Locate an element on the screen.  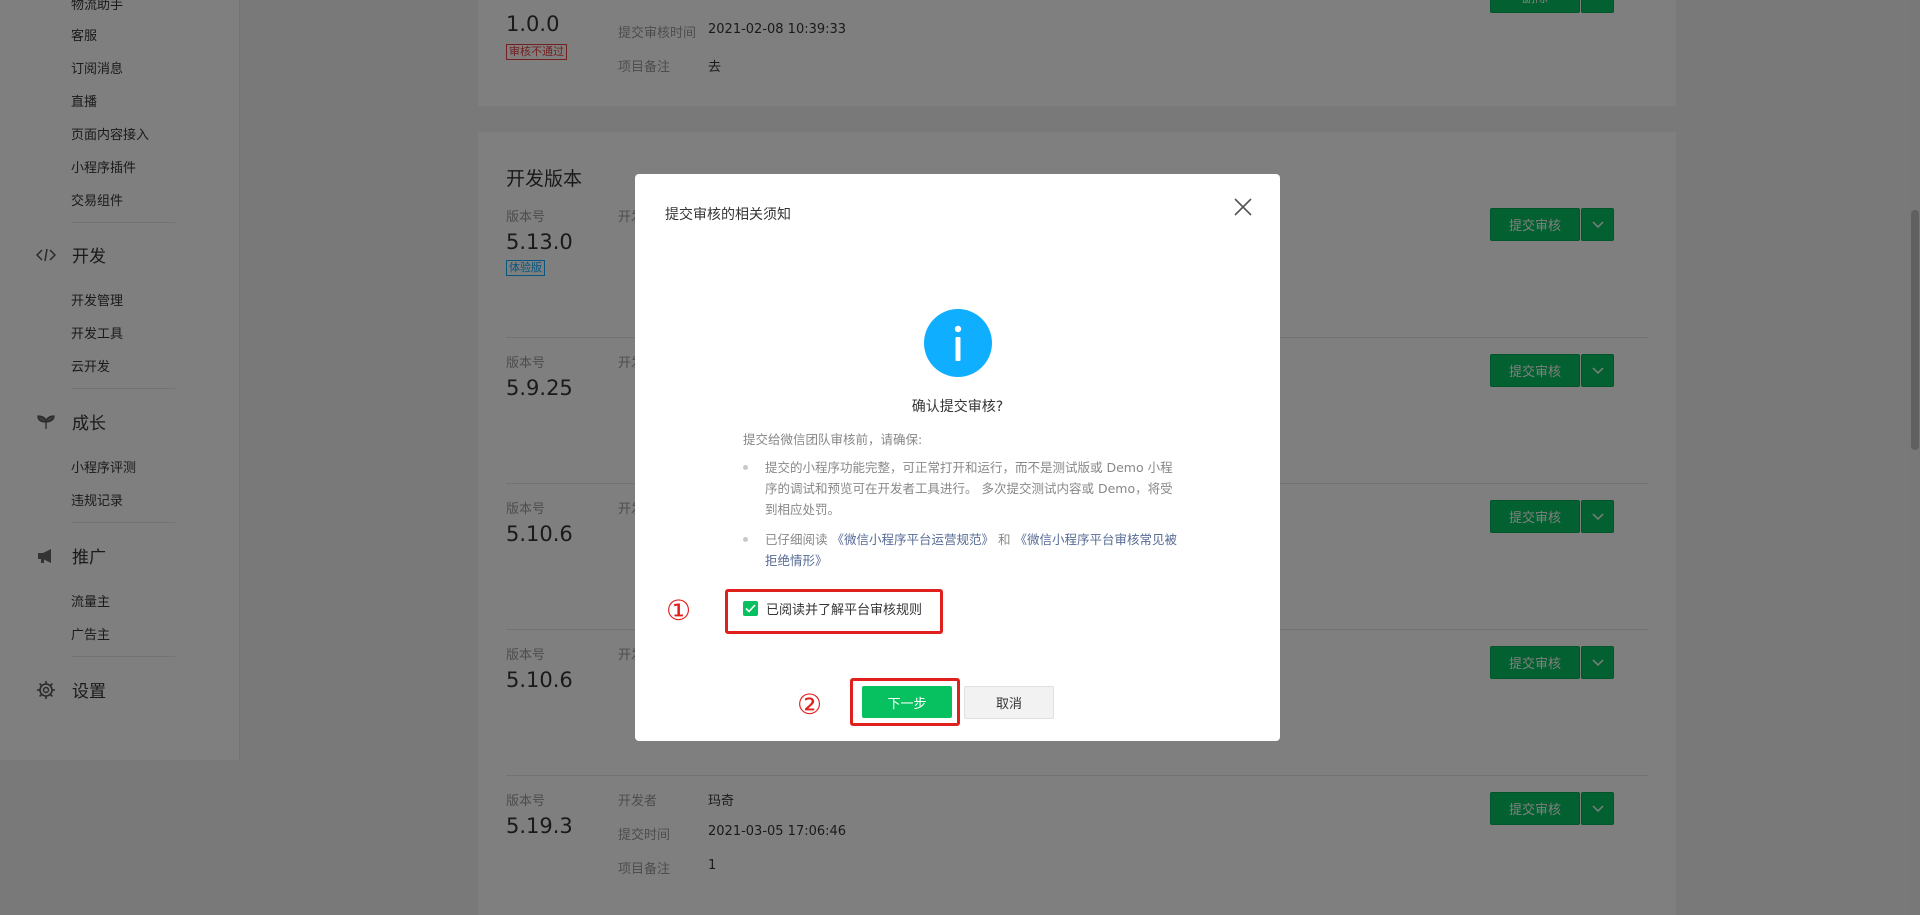
dialog-title: 提交审核的相关须知 is located at coordinates (728, 215).